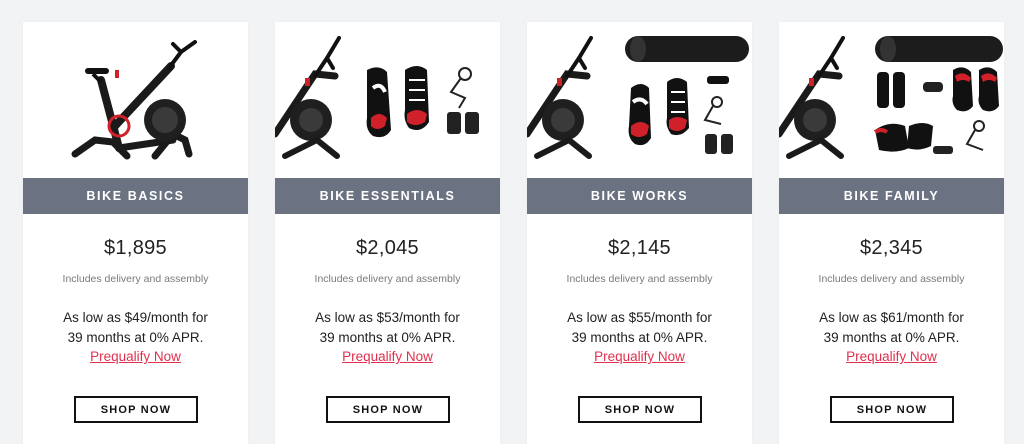 The image size is (1024, 444). What do you see at coordinates (387, 317) in the screenshot?
I see `financing-monthly: As low as $53/month for` at bounding box center [387, 317].